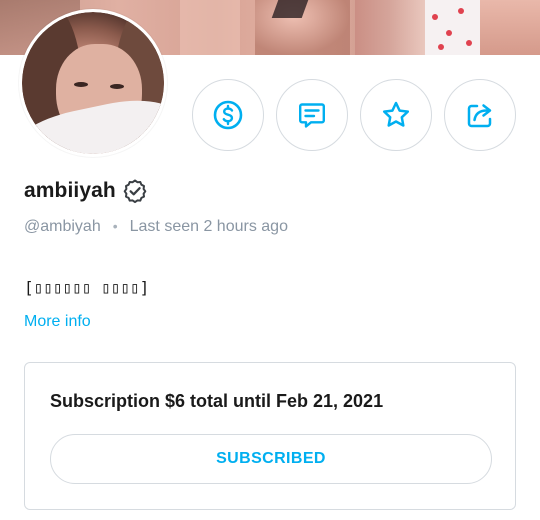 This screenshot has width=540, height=520. Describe the element at coordinates (271, 459) in the screenshot. I see `subscribed-button: SUBSCRIBED` at that location.